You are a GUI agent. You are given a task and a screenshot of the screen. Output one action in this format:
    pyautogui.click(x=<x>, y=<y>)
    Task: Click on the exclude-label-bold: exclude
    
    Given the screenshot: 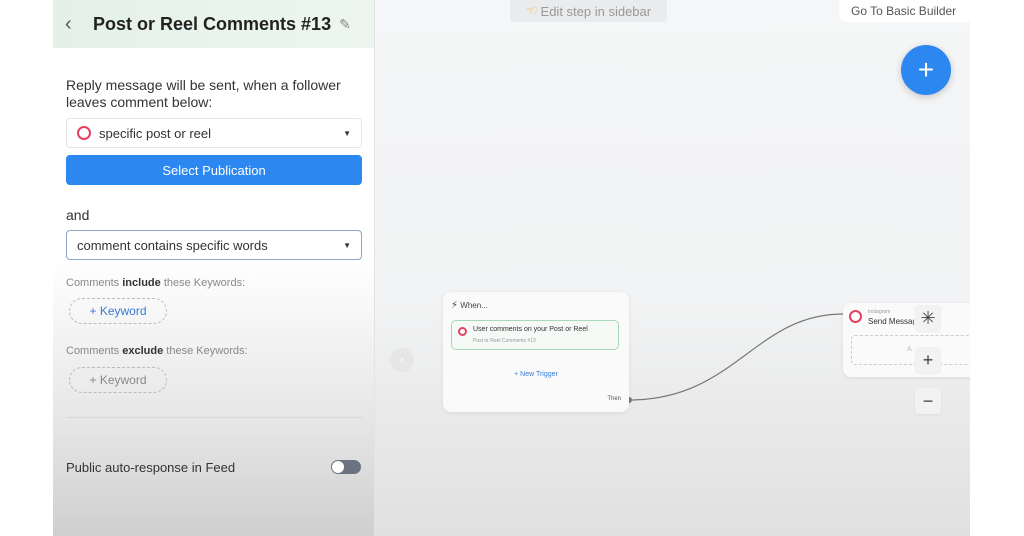 What is the action you would take?
    pyautogui.click(x=143, y=351)
    